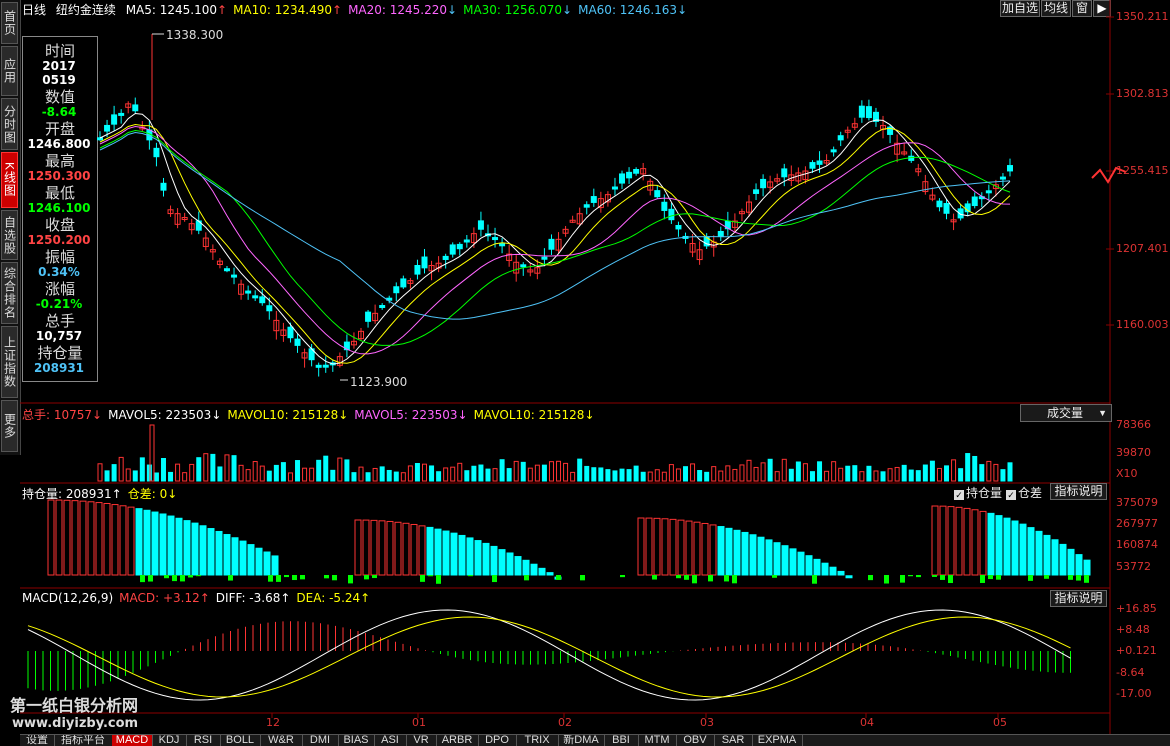 The image size is (1170, 746). I want to click on tab-设置: 设置, so click(37, 740).